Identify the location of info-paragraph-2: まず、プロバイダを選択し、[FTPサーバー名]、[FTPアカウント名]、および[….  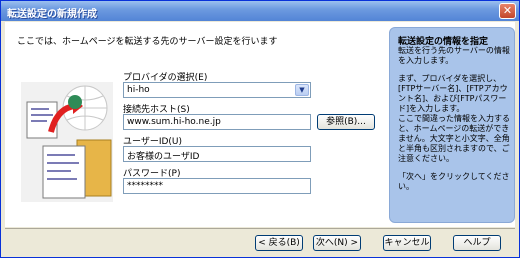
(454, 118).